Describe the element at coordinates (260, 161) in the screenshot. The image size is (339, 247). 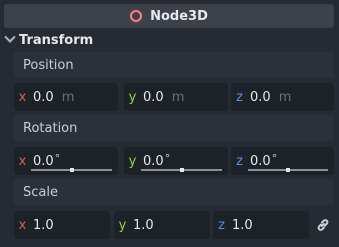
I see `rotation-z-value: 0.0` at that location.